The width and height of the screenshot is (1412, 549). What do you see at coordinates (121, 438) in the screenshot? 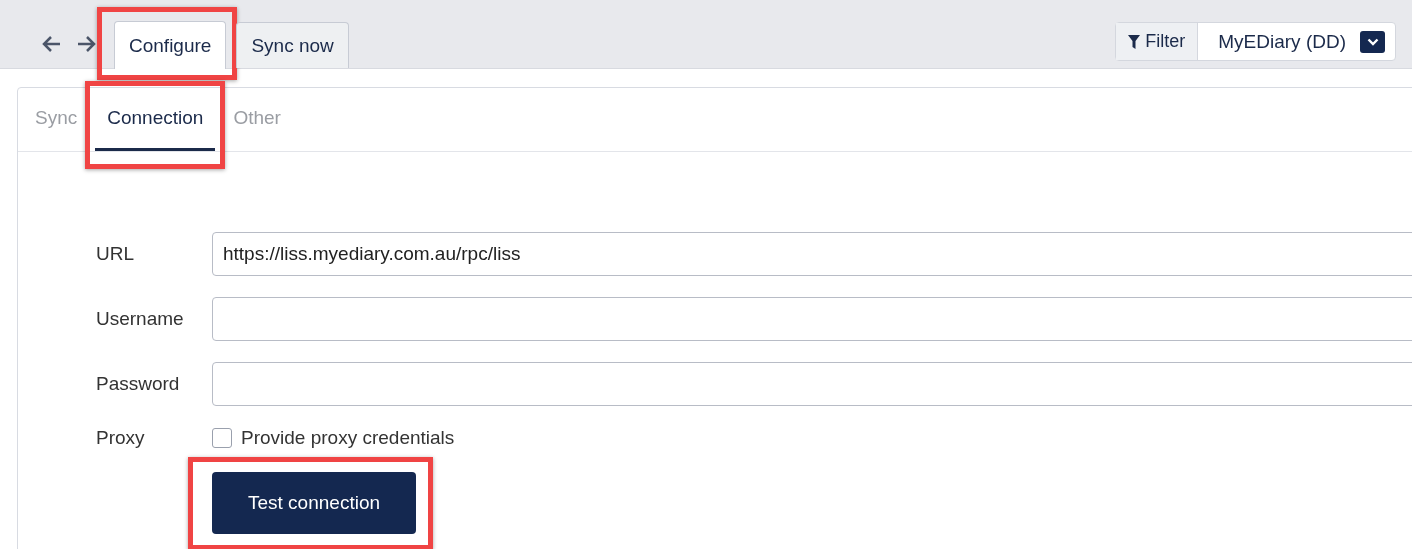
I see `field-label: Proxy` at bounding box center [121, 438].